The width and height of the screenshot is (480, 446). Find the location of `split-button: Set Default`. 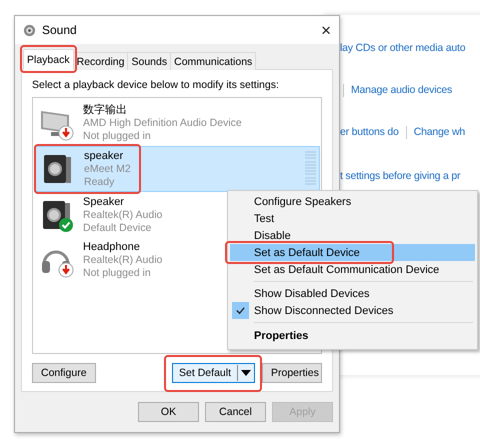

split-button: Set Default is located at coordinates (213, 373).